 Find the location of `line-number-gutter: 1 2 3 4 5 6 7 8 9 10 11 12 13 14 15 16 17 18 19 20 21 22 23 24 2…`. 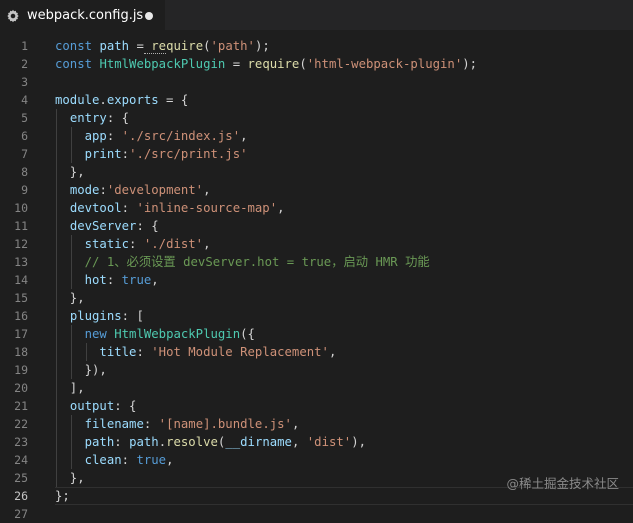

line-number-gutter: 1 2 3 4 5 6 7 8 9 10 11 12 13 14 15 16 17 18 19 20 21 22 23 24 2… is located at coordinates (20, 279).